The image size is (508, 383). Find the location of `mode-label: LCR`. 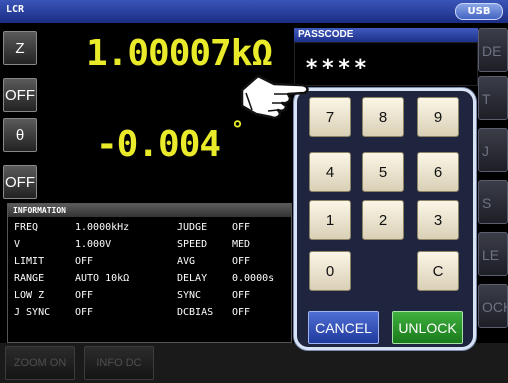

mode-label: LCR is located at coordinates (15, 9).